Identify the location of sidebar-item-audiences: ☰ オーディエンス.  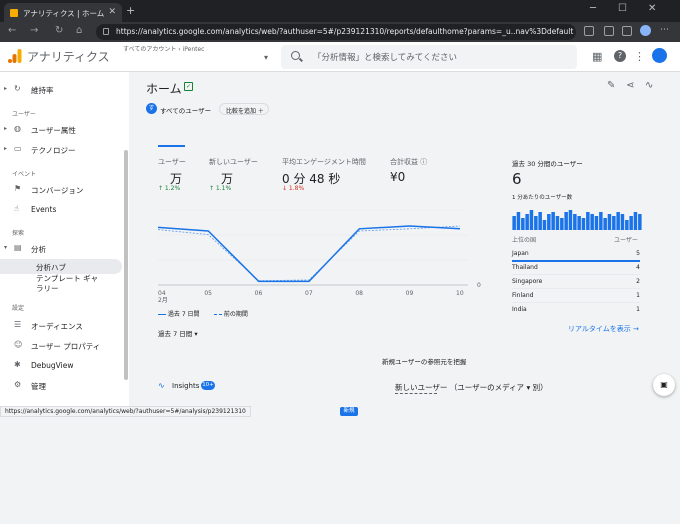
(62, 326).